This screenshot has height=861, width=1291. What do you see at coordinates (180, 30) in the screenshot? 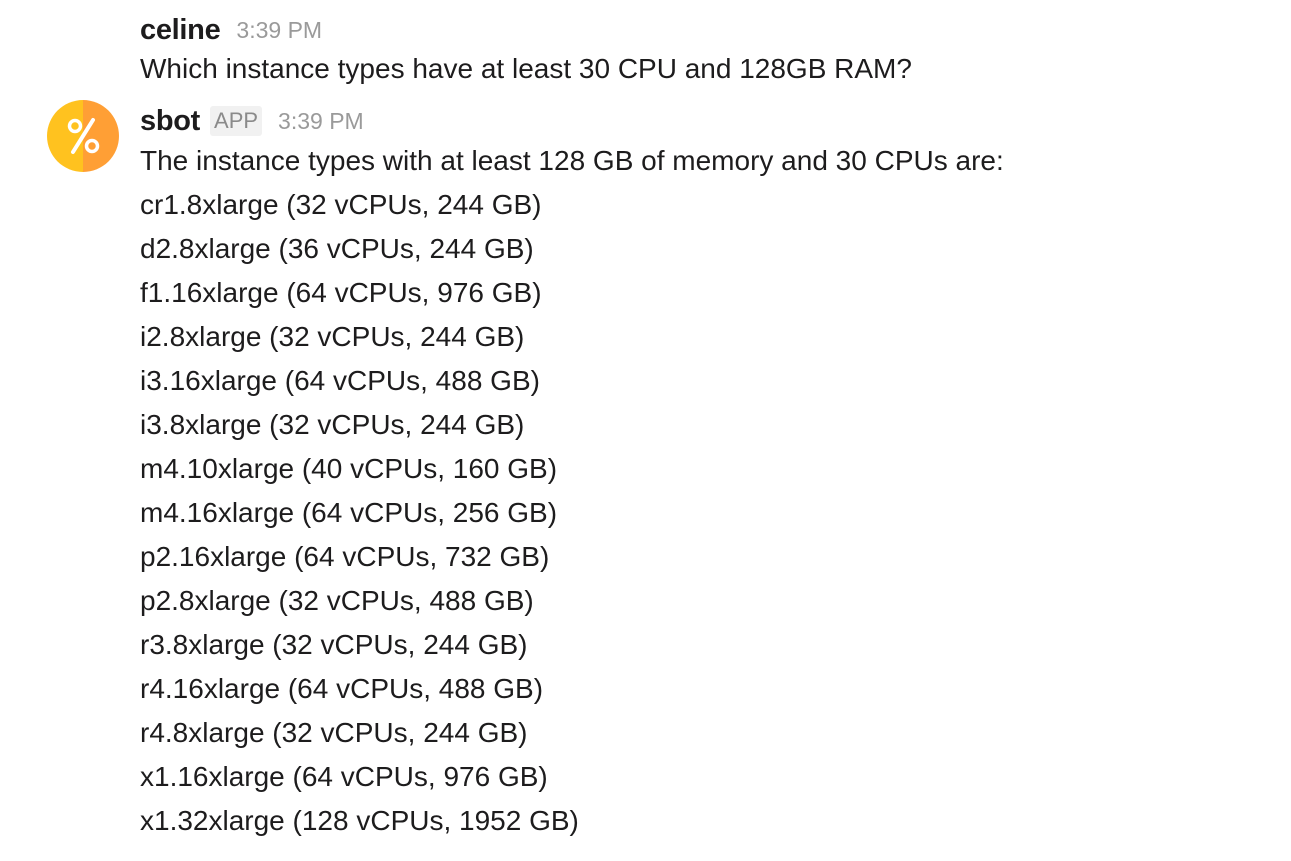
I see `sender-name: celine` at bounding box center [180, 30].